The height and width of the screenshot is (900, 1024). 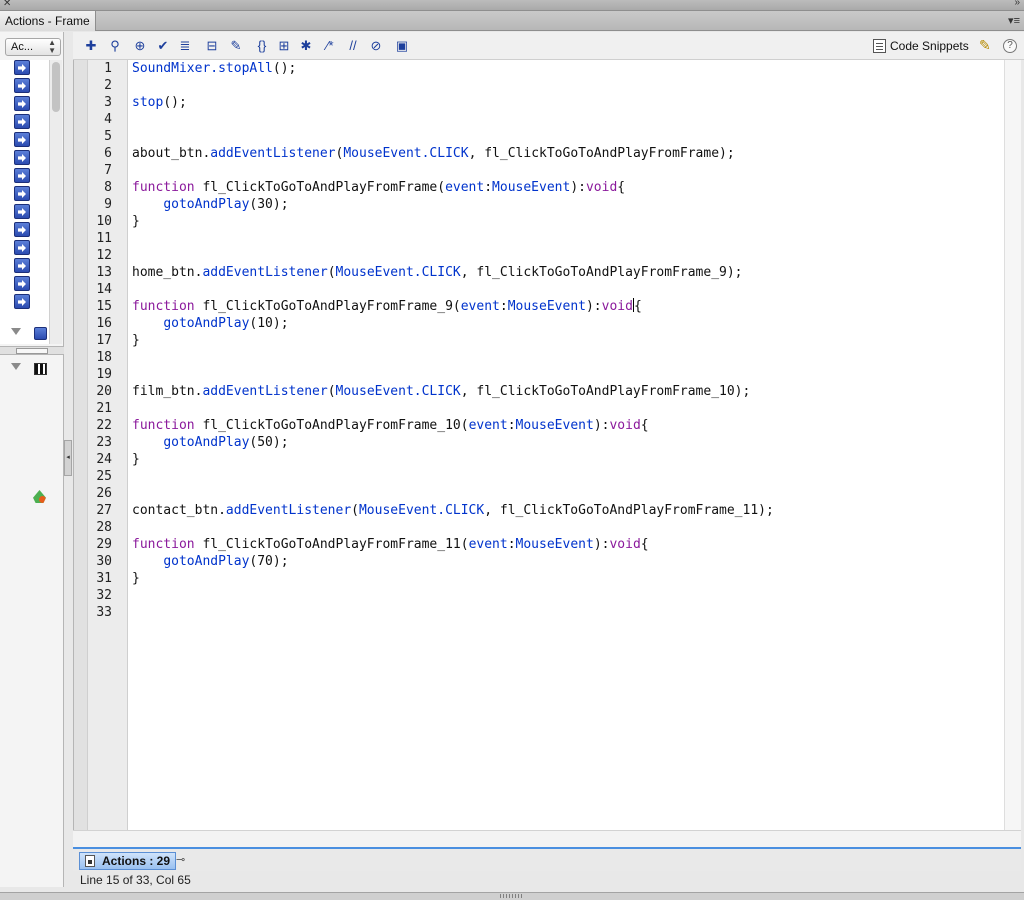 I want to click on auto-format-button: ≣, so click(x=185, y=45).